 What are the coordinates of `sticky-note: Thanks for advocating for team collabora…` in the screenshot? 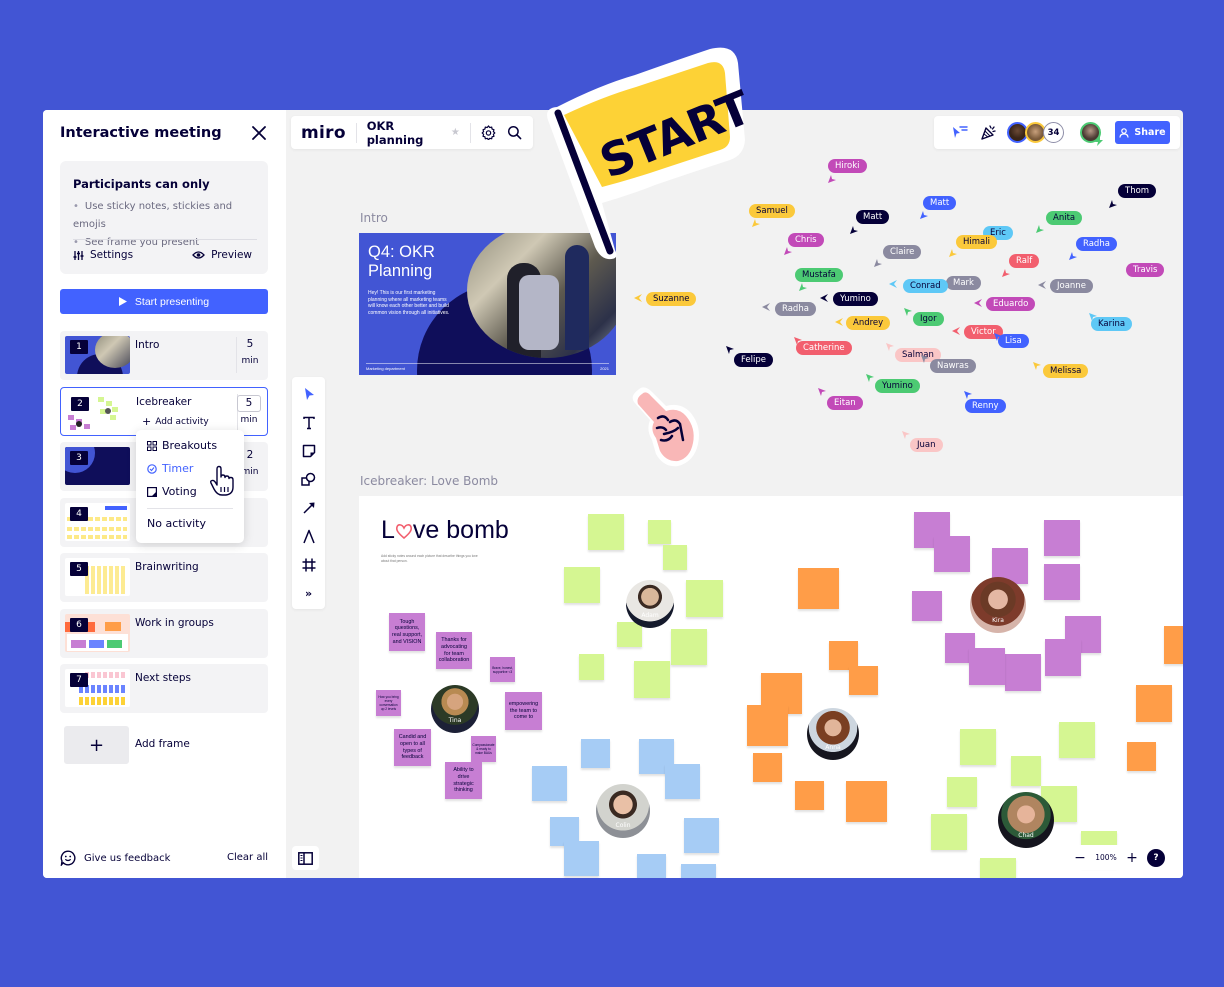 It's located at (454, 650).